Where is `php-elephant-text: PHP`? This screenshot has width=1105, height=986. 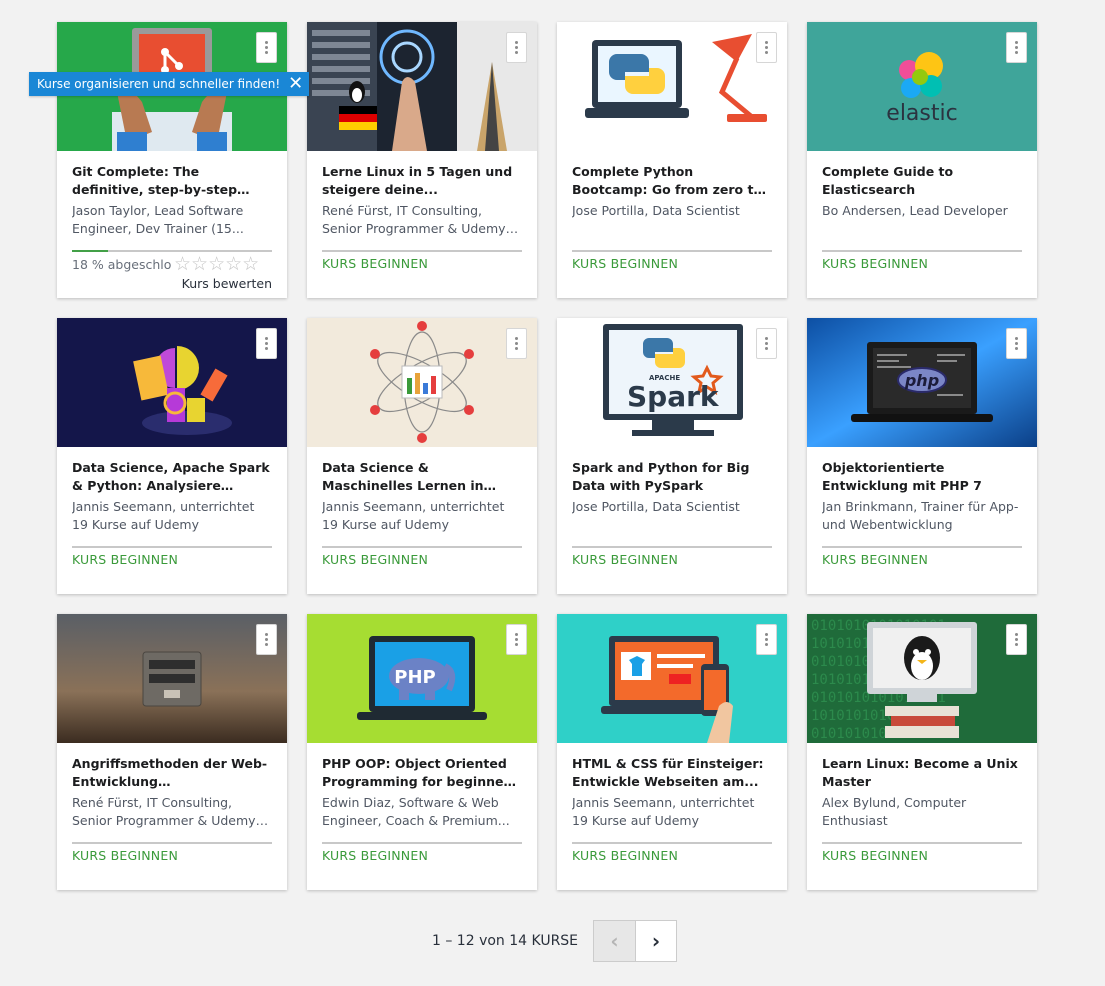
php-elephant-text: PHP is located at coordinates (414, 677).